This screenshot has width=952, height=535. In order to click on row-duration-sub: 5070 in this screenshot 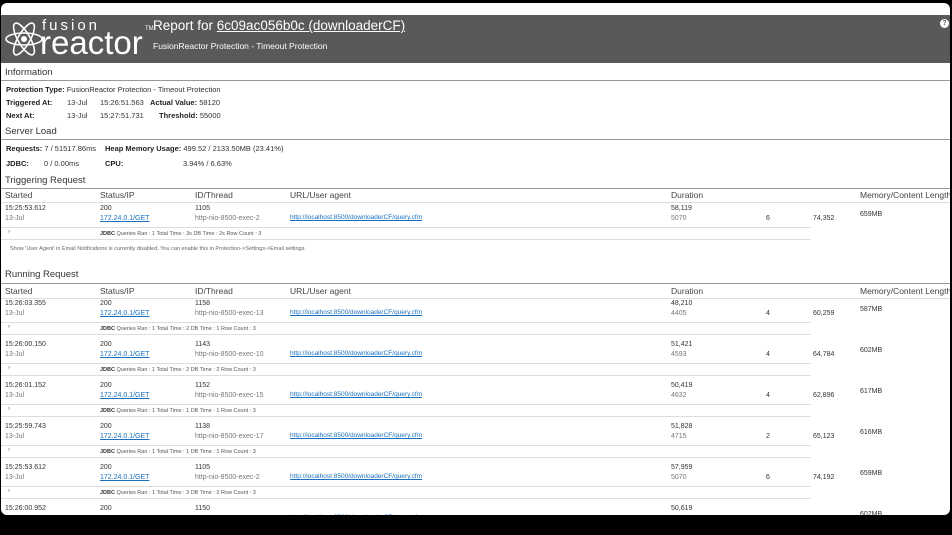, I will do `click(679, 477)`.